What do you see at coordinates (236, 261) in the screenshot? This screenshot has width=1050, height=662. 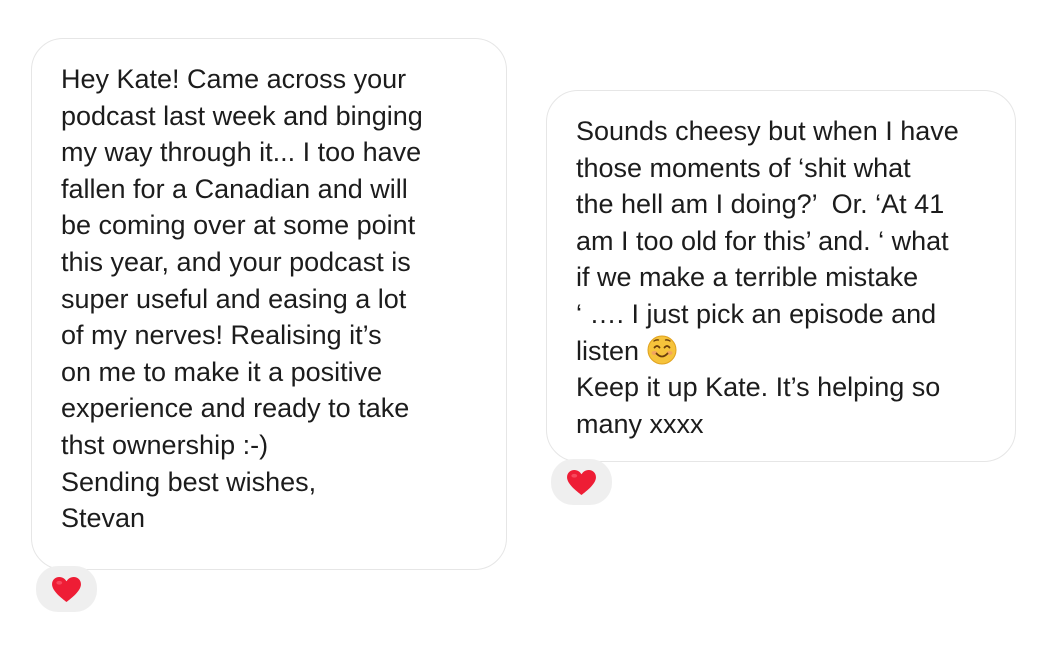 I see `message-text-line: this year, and your podcast is` at bounding box center [236, 261].